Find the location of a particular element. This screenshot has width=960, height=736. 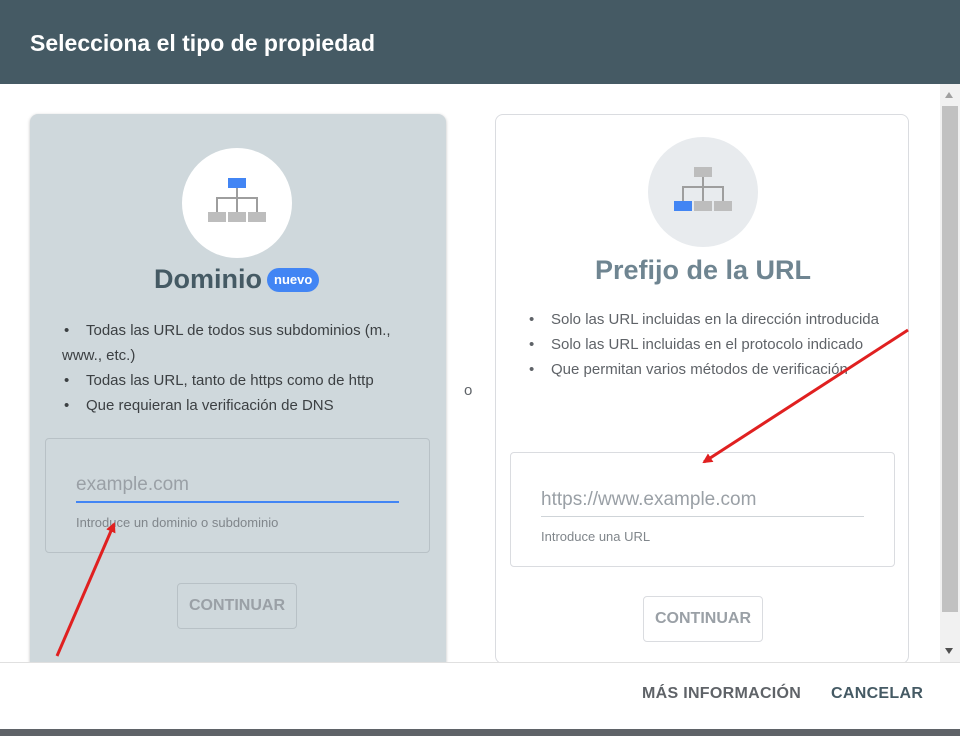

vertical-scrollbar is located at coordinates (950, 373).